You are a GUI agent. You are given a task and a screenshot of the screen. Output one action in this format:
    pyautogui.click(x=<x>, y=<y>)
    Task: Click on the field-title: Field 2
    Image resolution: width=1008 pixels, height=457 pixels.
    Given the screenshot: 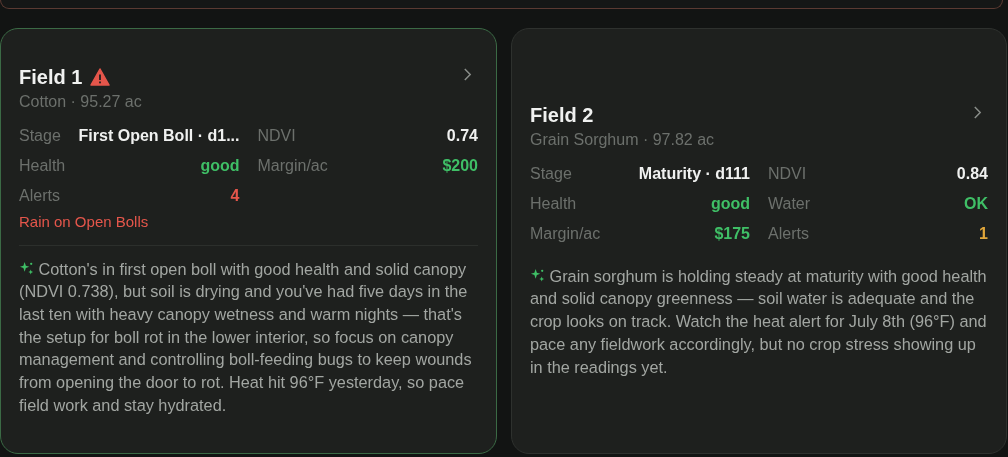 What is the action you would take?
    pyautogui.click(x=562, y=115)
    